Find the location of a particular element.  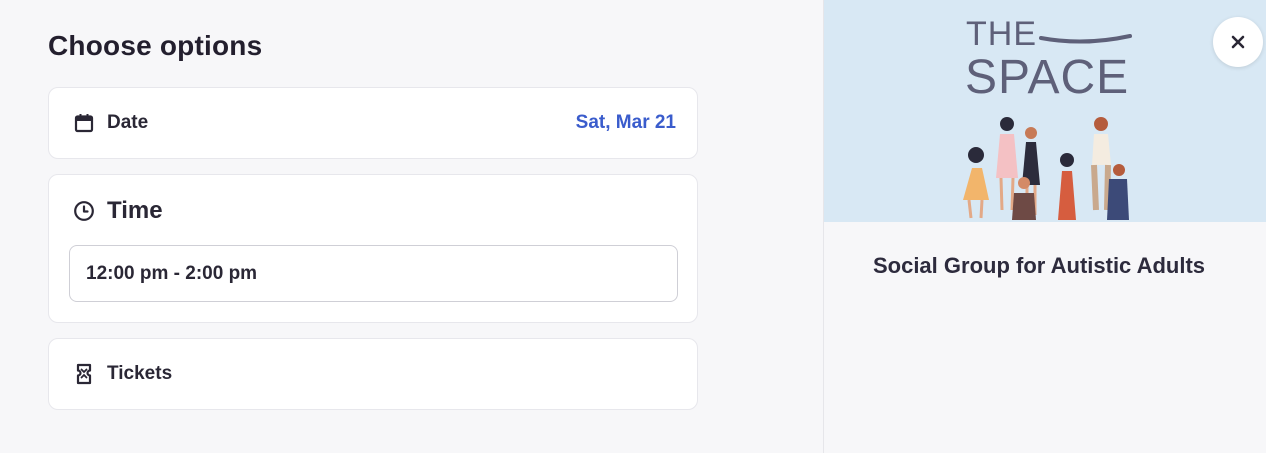

time-row: Time is located at coordinates (118, 211).